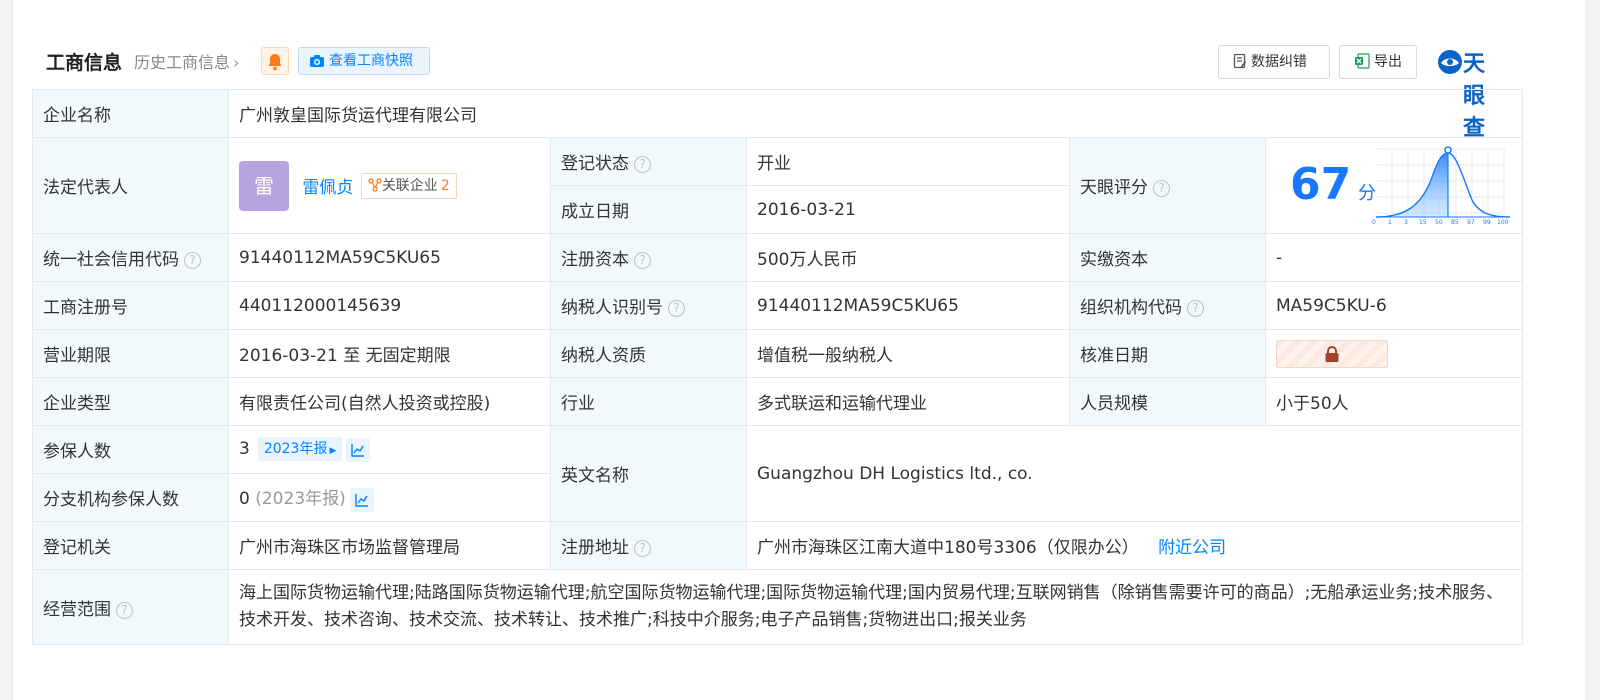 The image size is (1600, 700). I want to click on data-correction-button: 数据纠错, so click(1274, 62).